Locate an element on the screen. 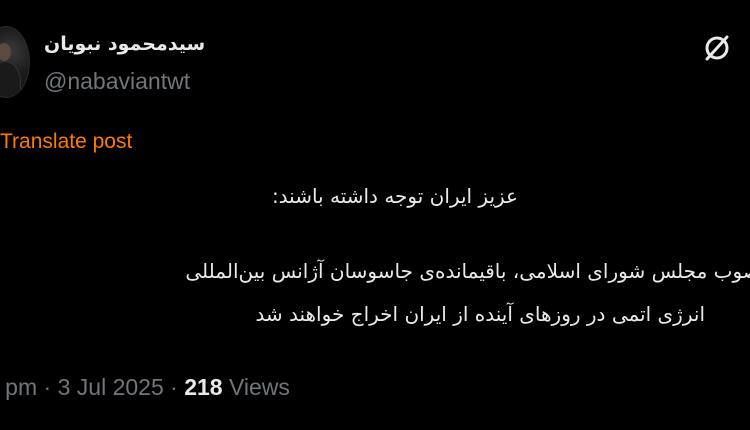 The height and width of the screenshot is (430, 750). author-handle: @nabaviantwt is located at coordinates (117, 81).